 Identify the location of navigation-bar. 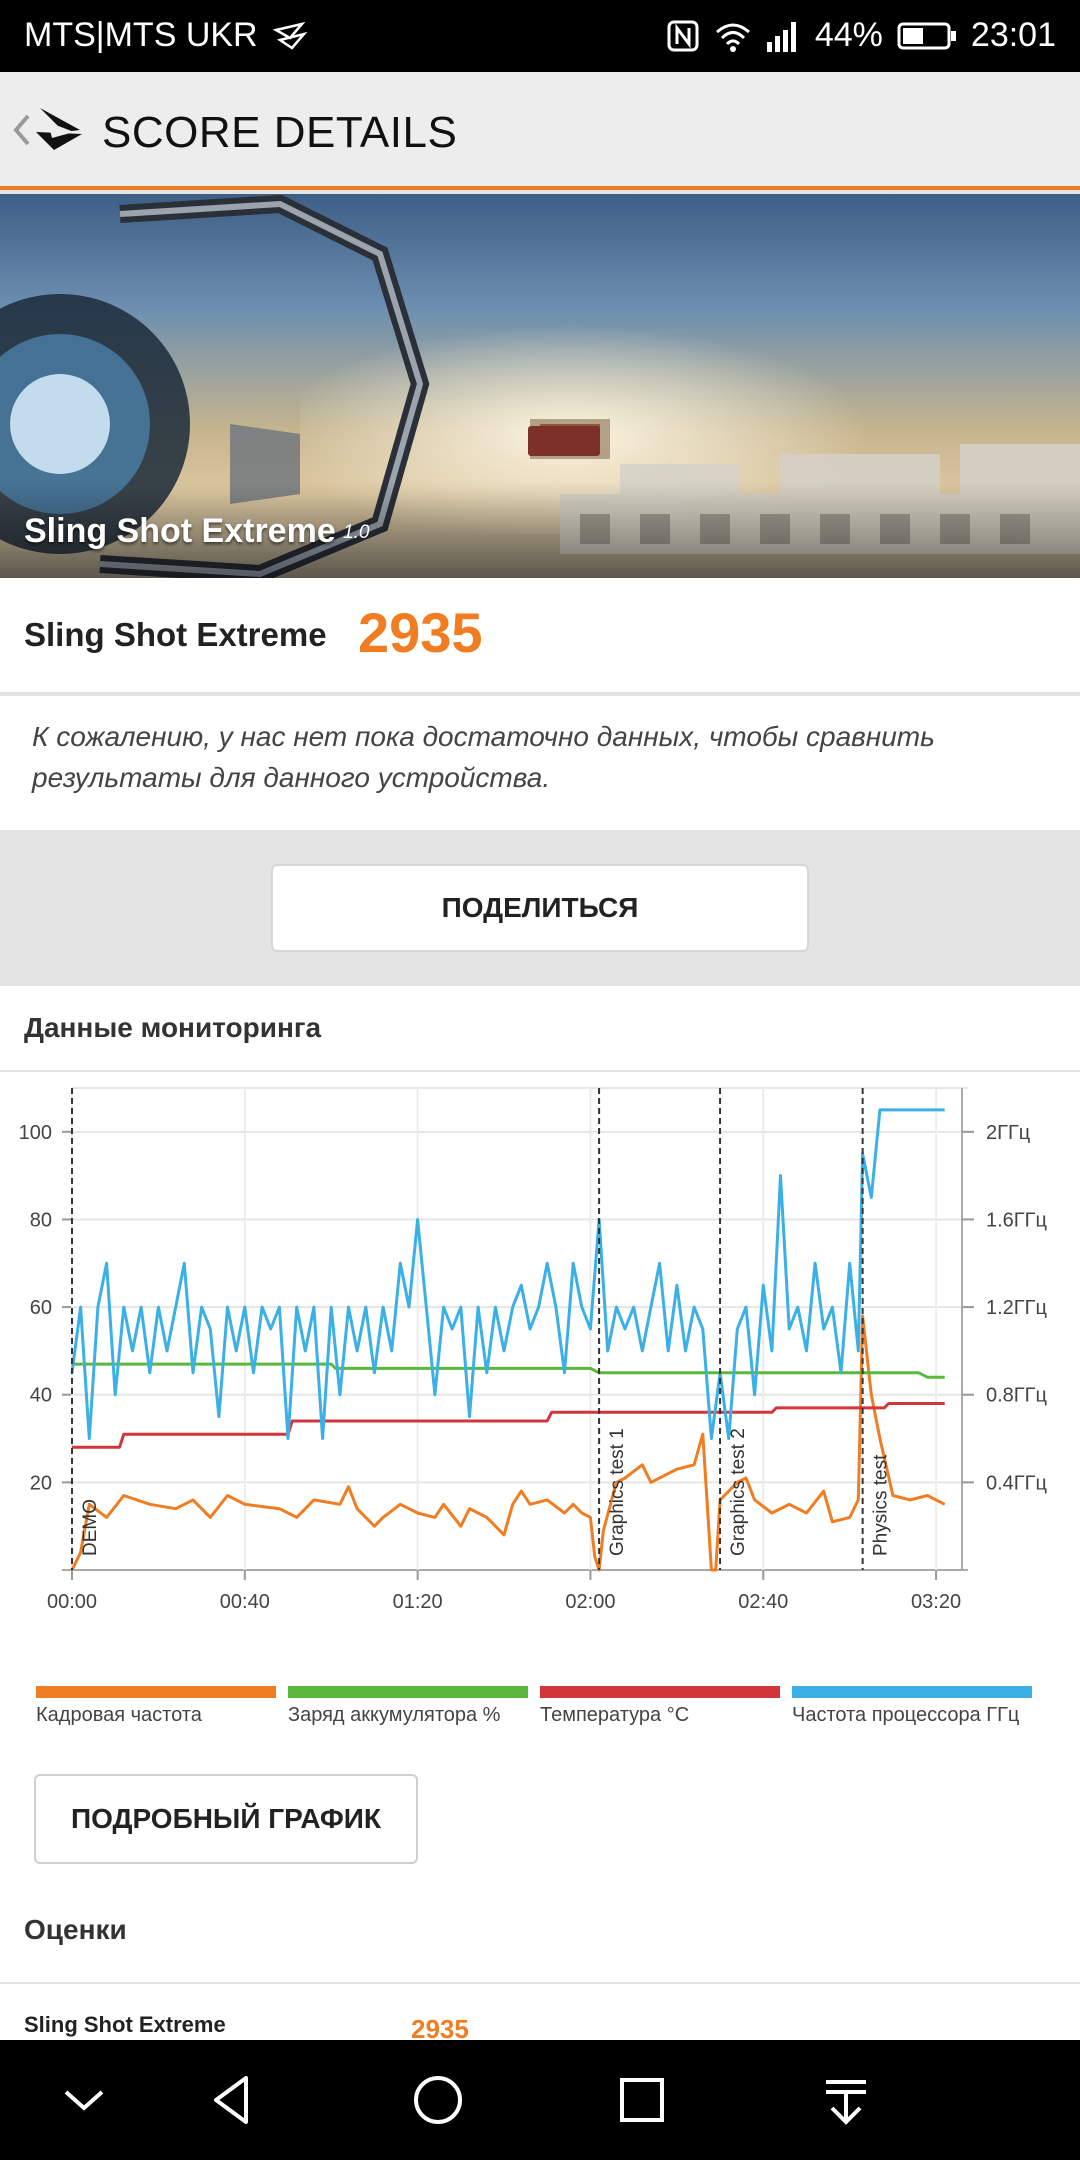
(540, 2100).